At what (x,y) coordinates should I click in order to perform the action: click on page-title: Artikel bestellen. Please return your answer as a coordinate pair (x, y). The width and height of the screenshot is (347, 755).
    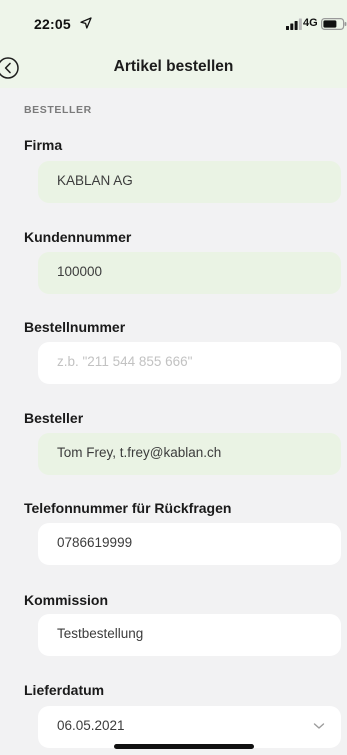
    Looking at the image, I should click on (173, 66).